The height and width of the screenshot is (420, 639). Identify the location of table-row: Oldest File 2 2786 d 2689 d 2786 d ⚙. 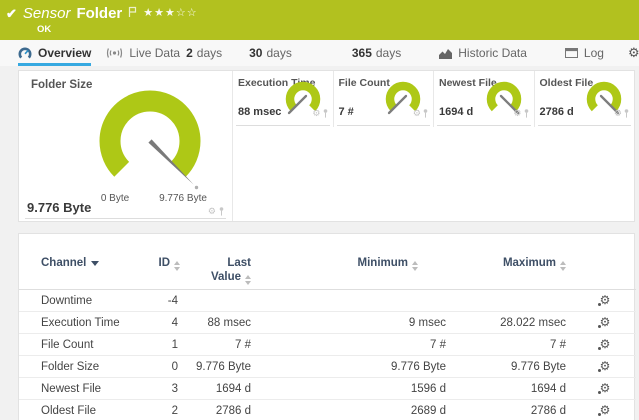
(327, 409).